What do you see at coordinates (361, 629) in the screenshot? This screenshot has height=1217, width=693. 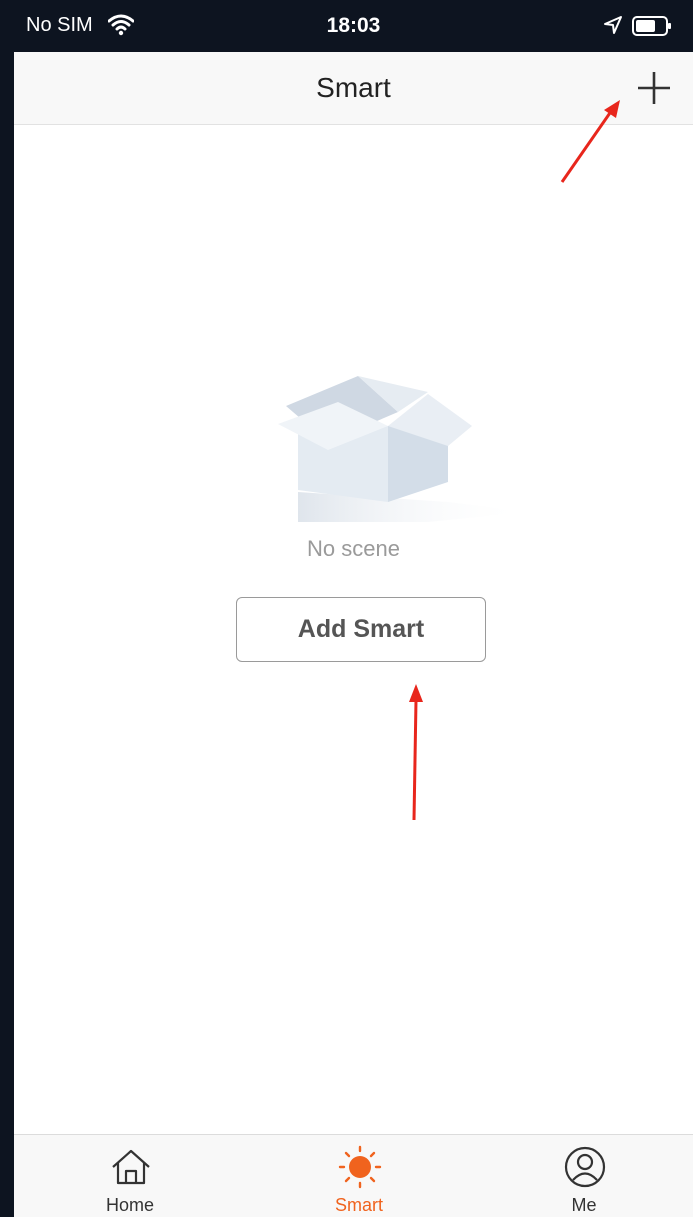 I see `add-smart-button: Add Smart` at bounding box center [361, 629].